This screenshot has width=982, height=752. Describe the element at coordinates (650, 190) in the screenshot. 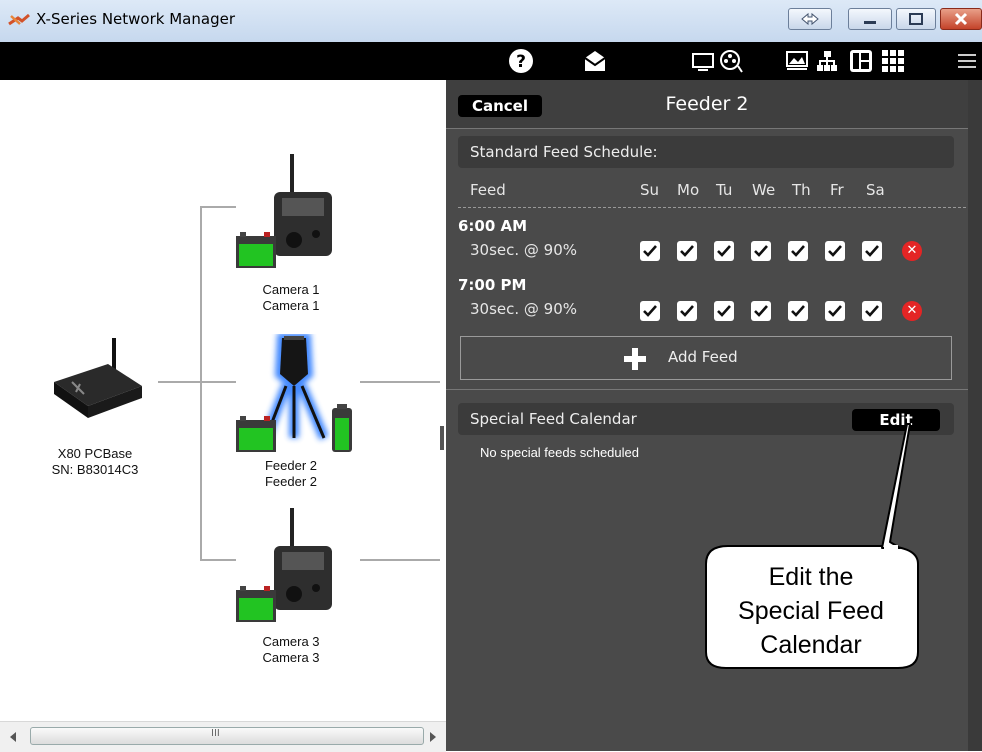

I see `day-header-su: Su` at that location.